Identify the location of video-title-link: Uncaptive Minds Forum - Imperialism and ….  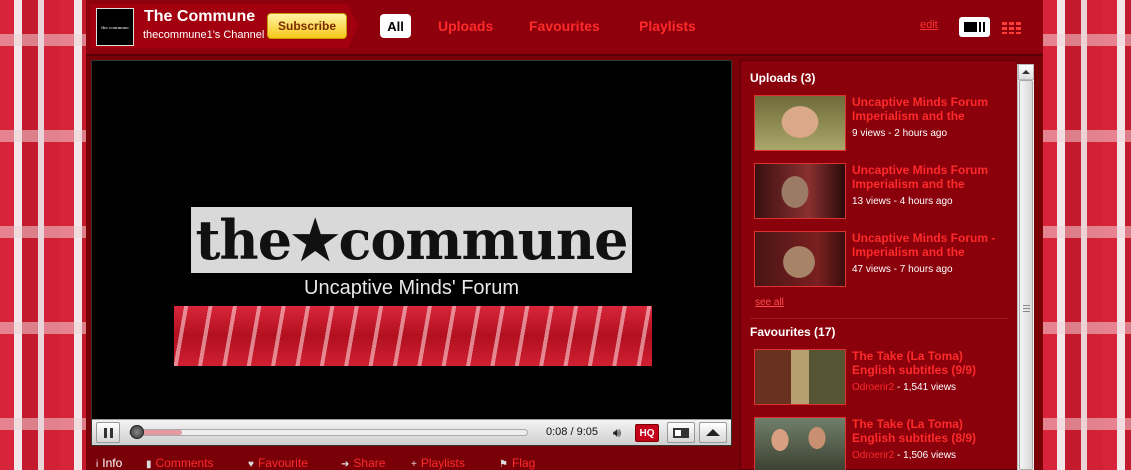
(928, 245).